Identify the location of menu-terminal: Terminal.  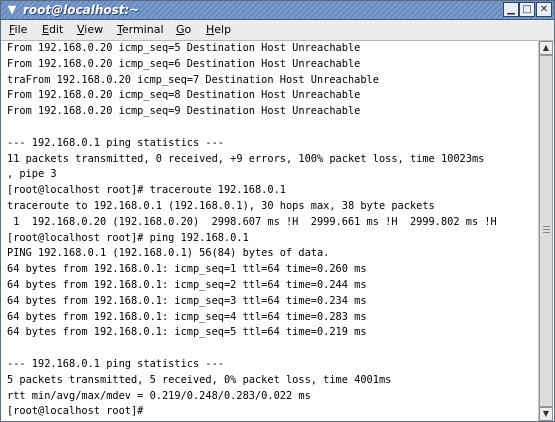
(140, 29).